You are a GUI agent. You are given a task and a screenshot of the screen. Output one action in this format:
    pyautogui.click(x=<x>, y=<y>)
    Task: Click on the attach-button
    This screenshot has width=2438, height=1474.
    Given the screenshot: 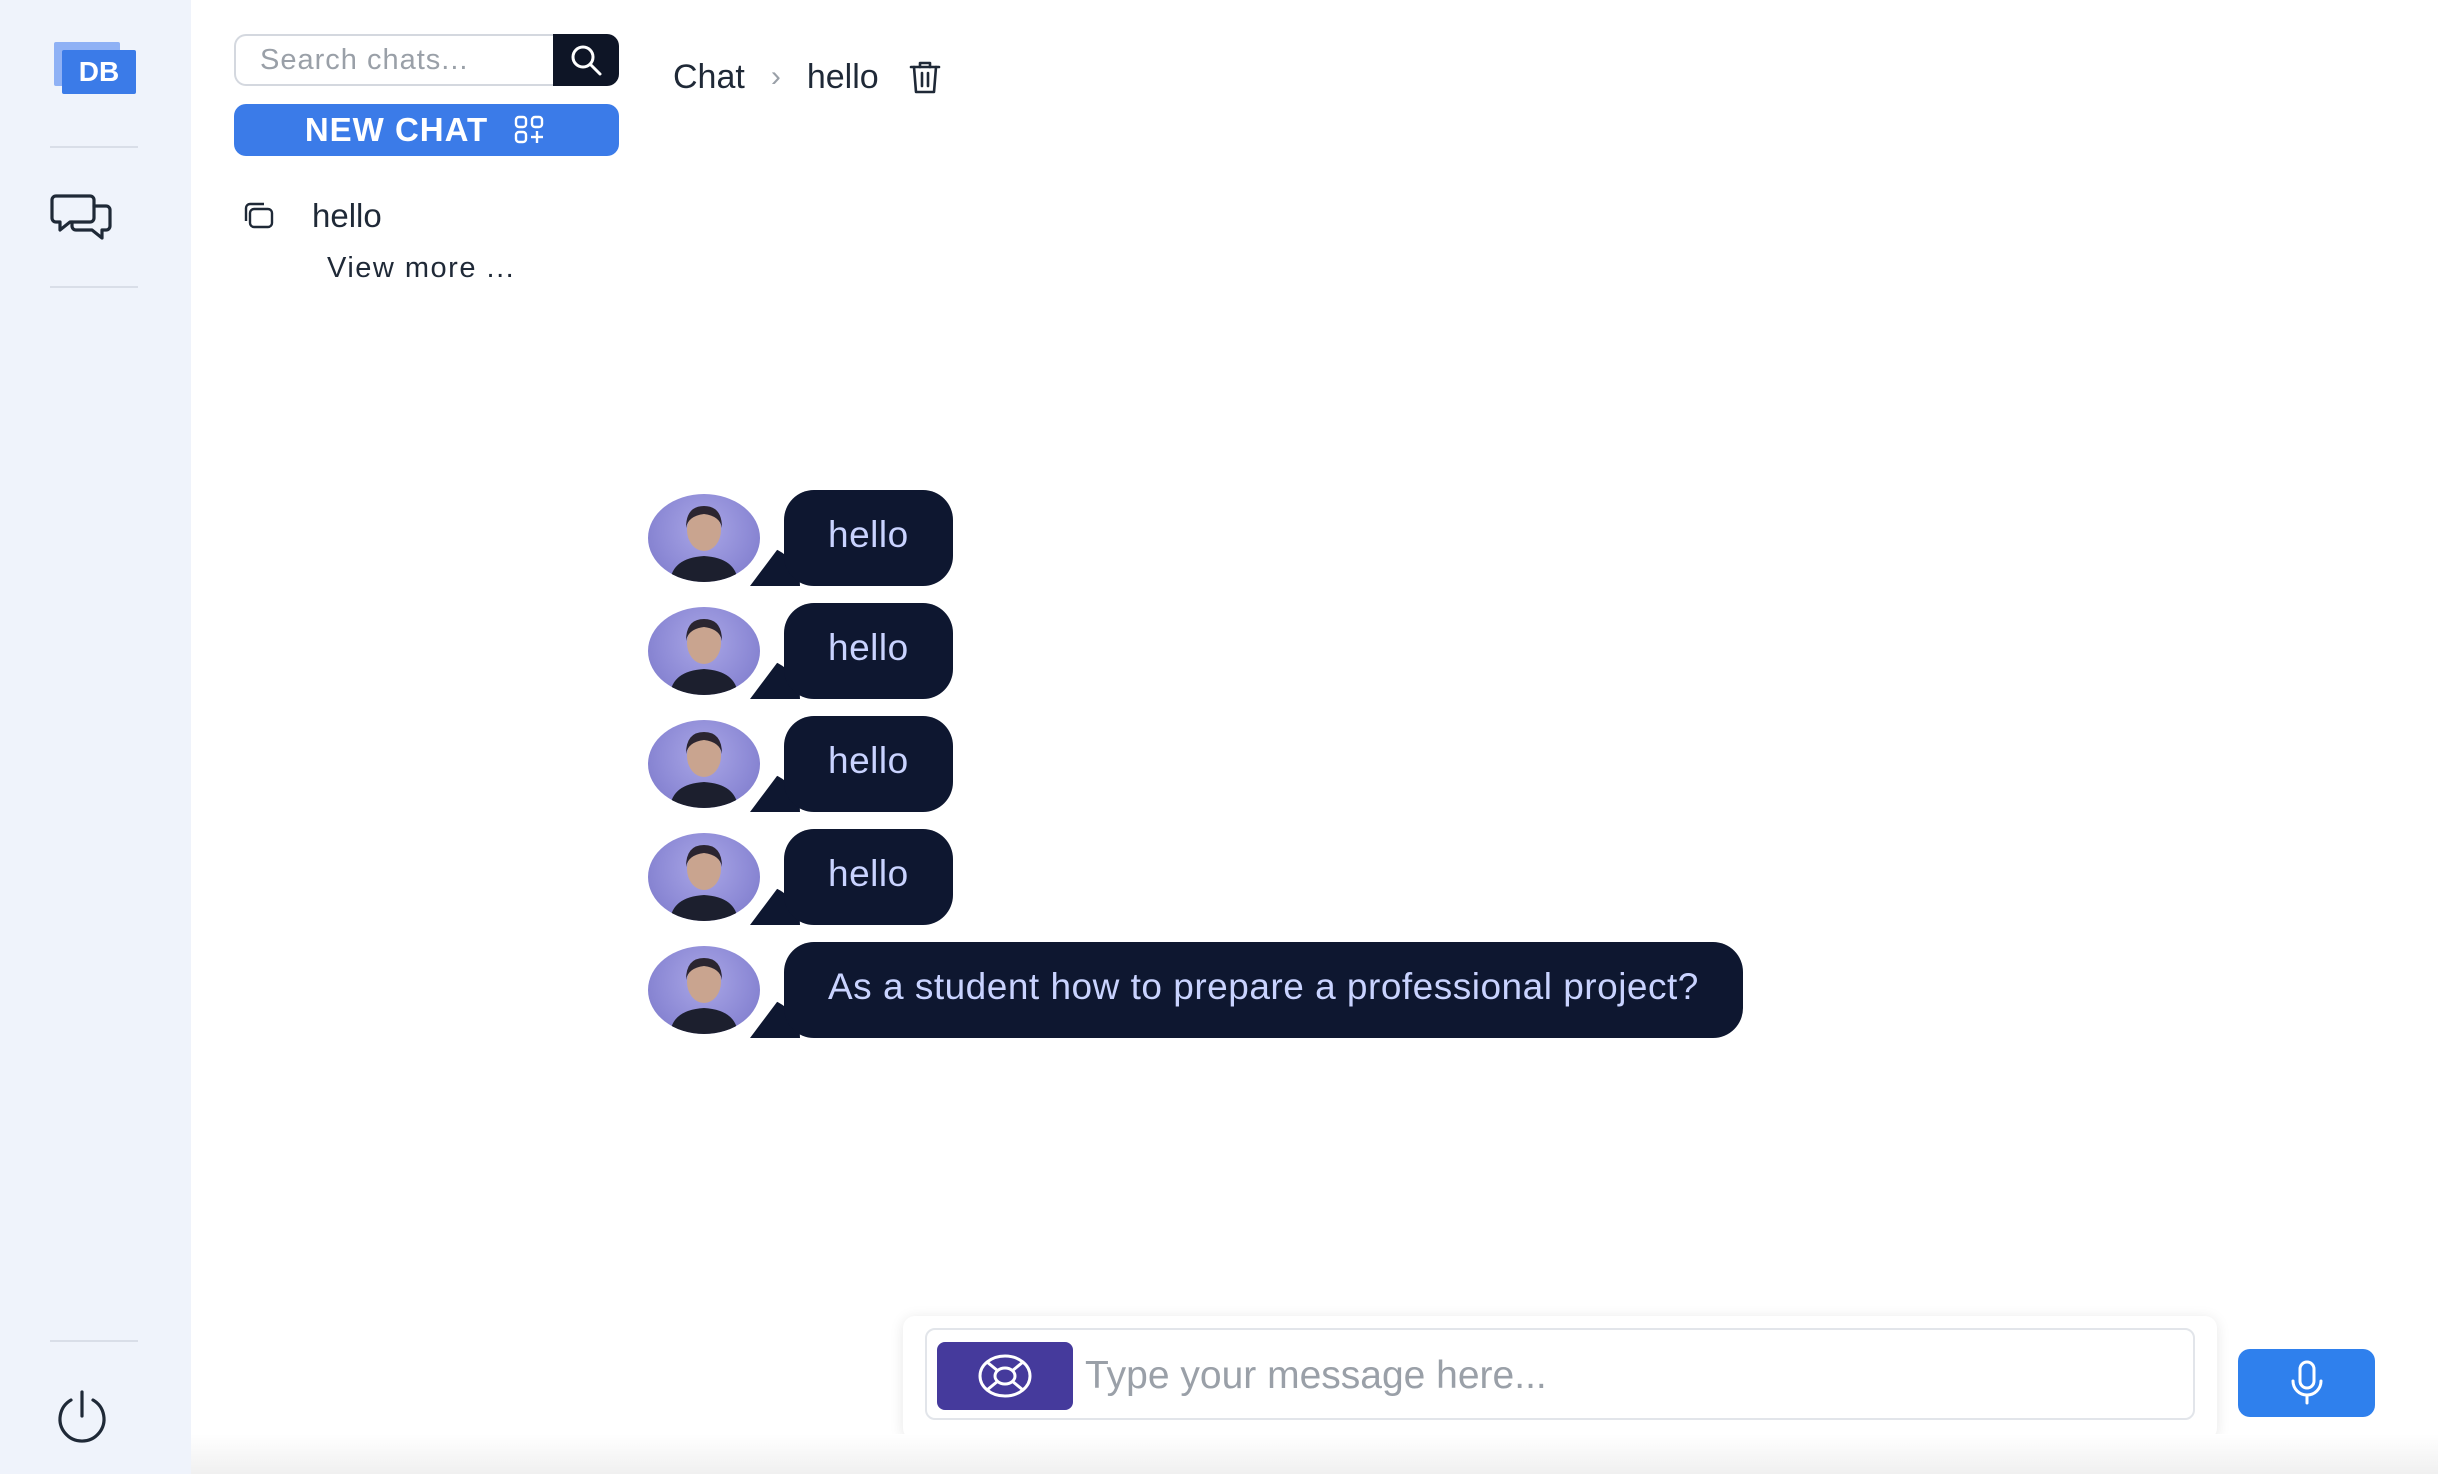 What is the action you would take?
    pyautogui.click(x=1005, y=1376)
    